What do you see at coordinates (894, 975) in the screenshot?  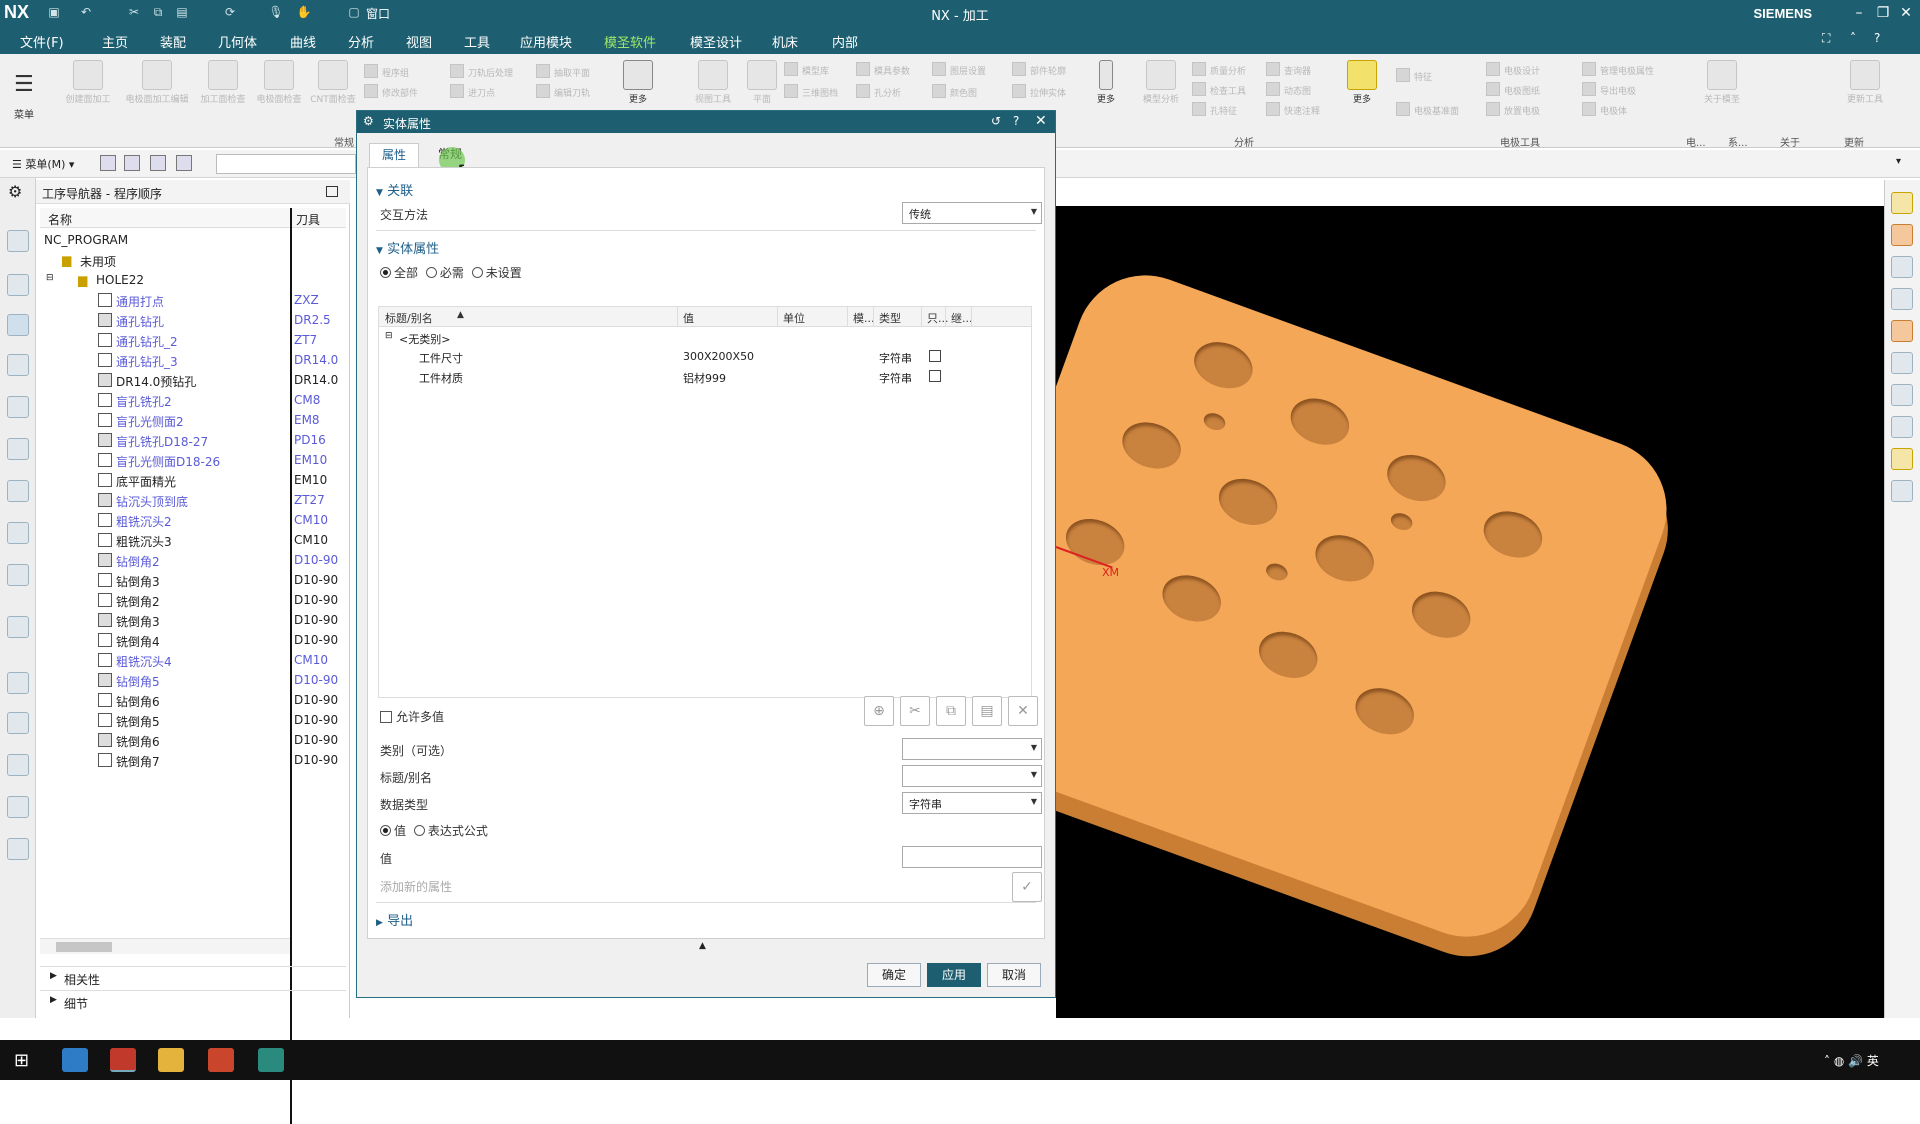 I see `ok-button: 确定` at bounding box center [894, 975].